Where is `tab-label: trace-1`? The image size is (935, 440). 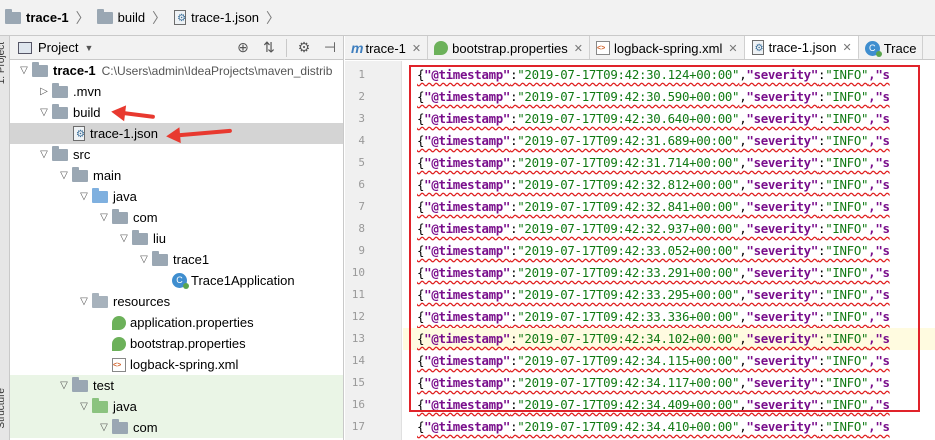
tab-label: trace-1 is located at coordinates (385, 48).